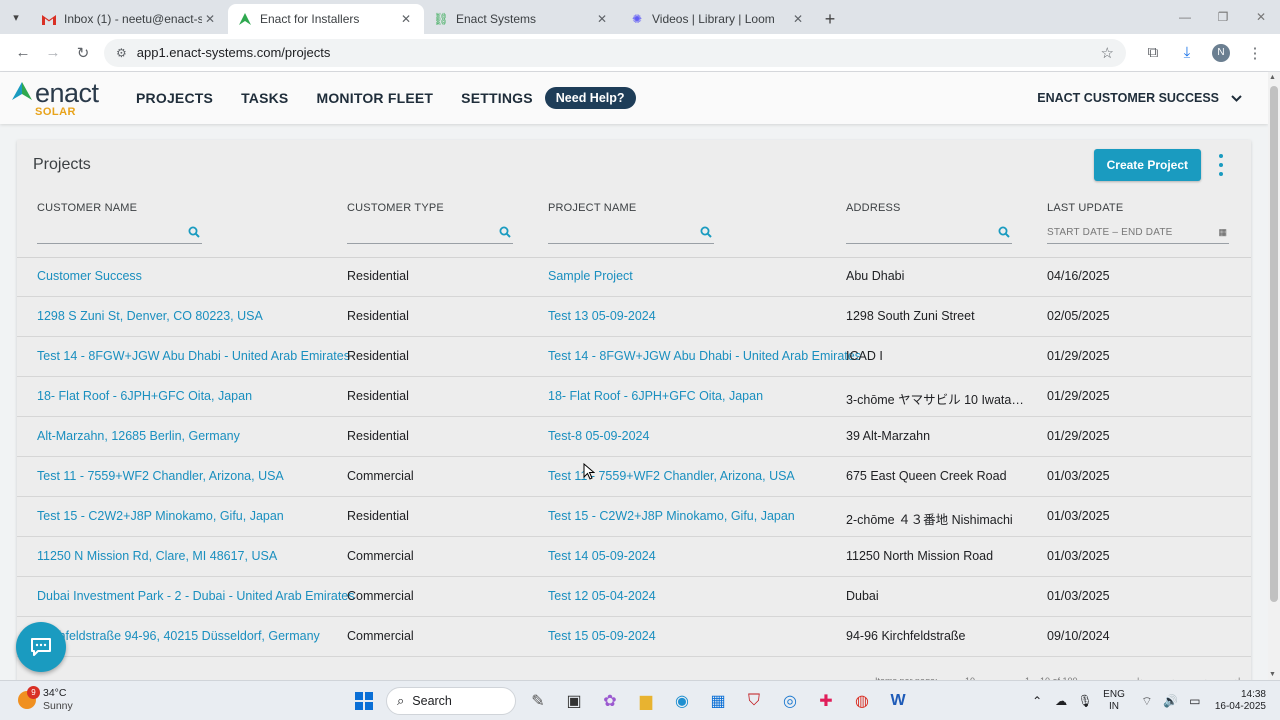 This screenshot has height=720, width=1280. Describe the element at coordinates (1037, 701) in the screenshot. I see `chevron-up-icon: ⌃` at that location.